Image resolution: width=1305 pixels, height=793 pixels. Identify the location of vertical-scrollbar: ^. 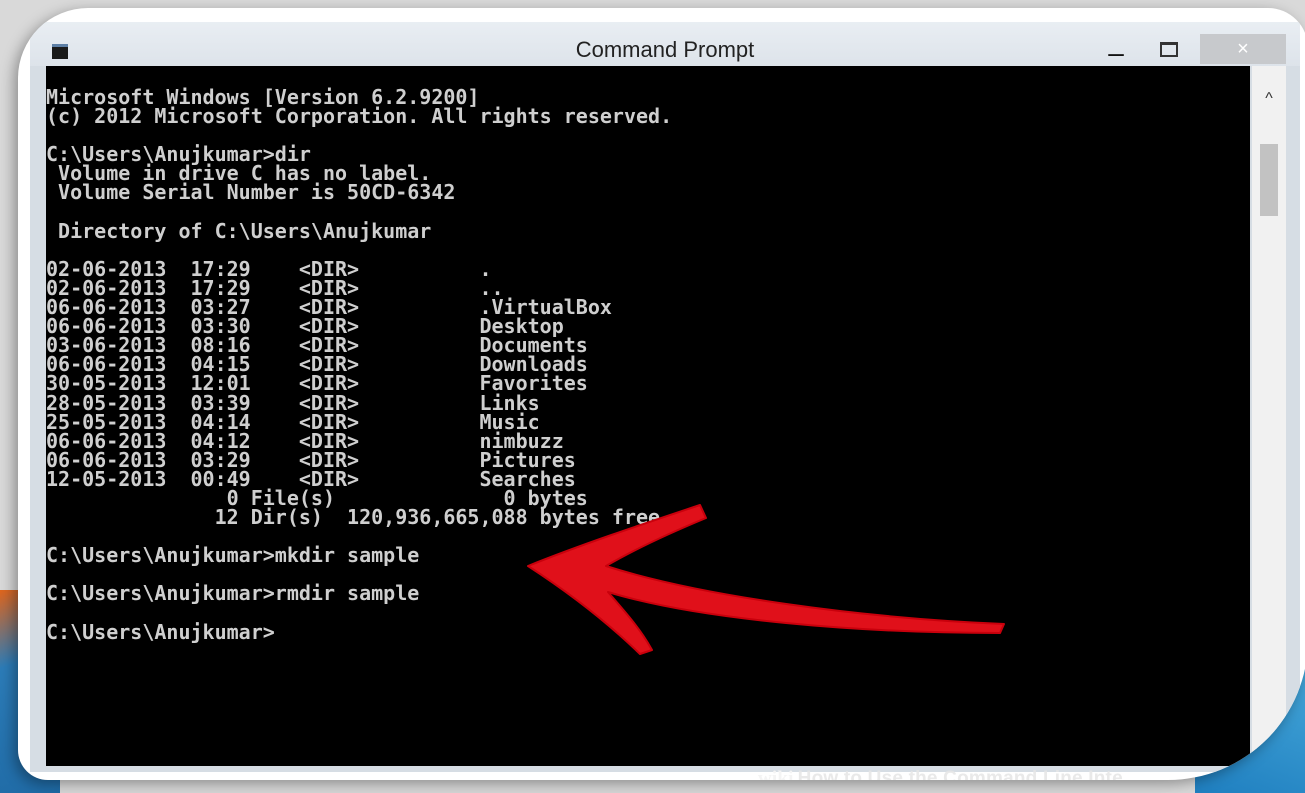
(1269, 416).